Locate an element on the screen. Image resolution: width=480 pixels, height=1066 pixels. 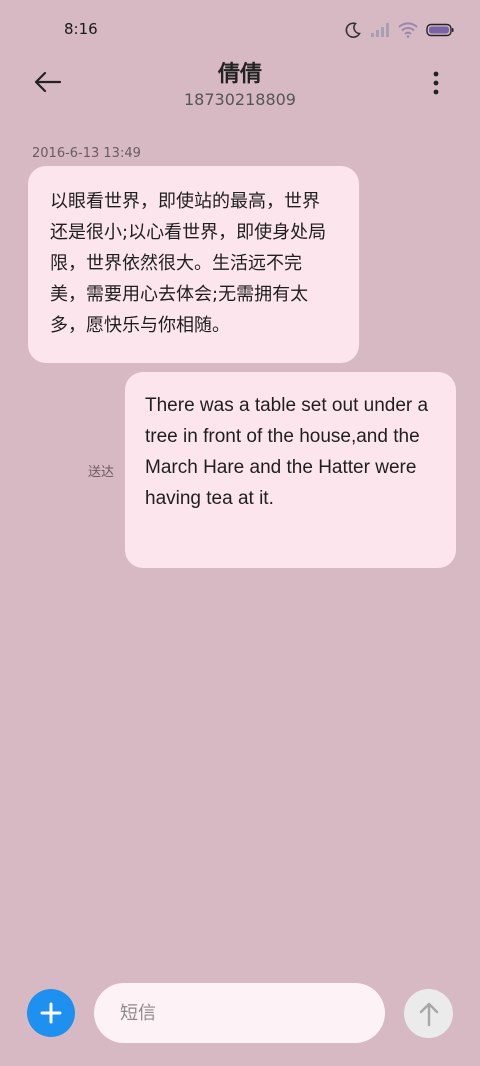
contact-name: 倩倩 is located at coordinates (239, 74).